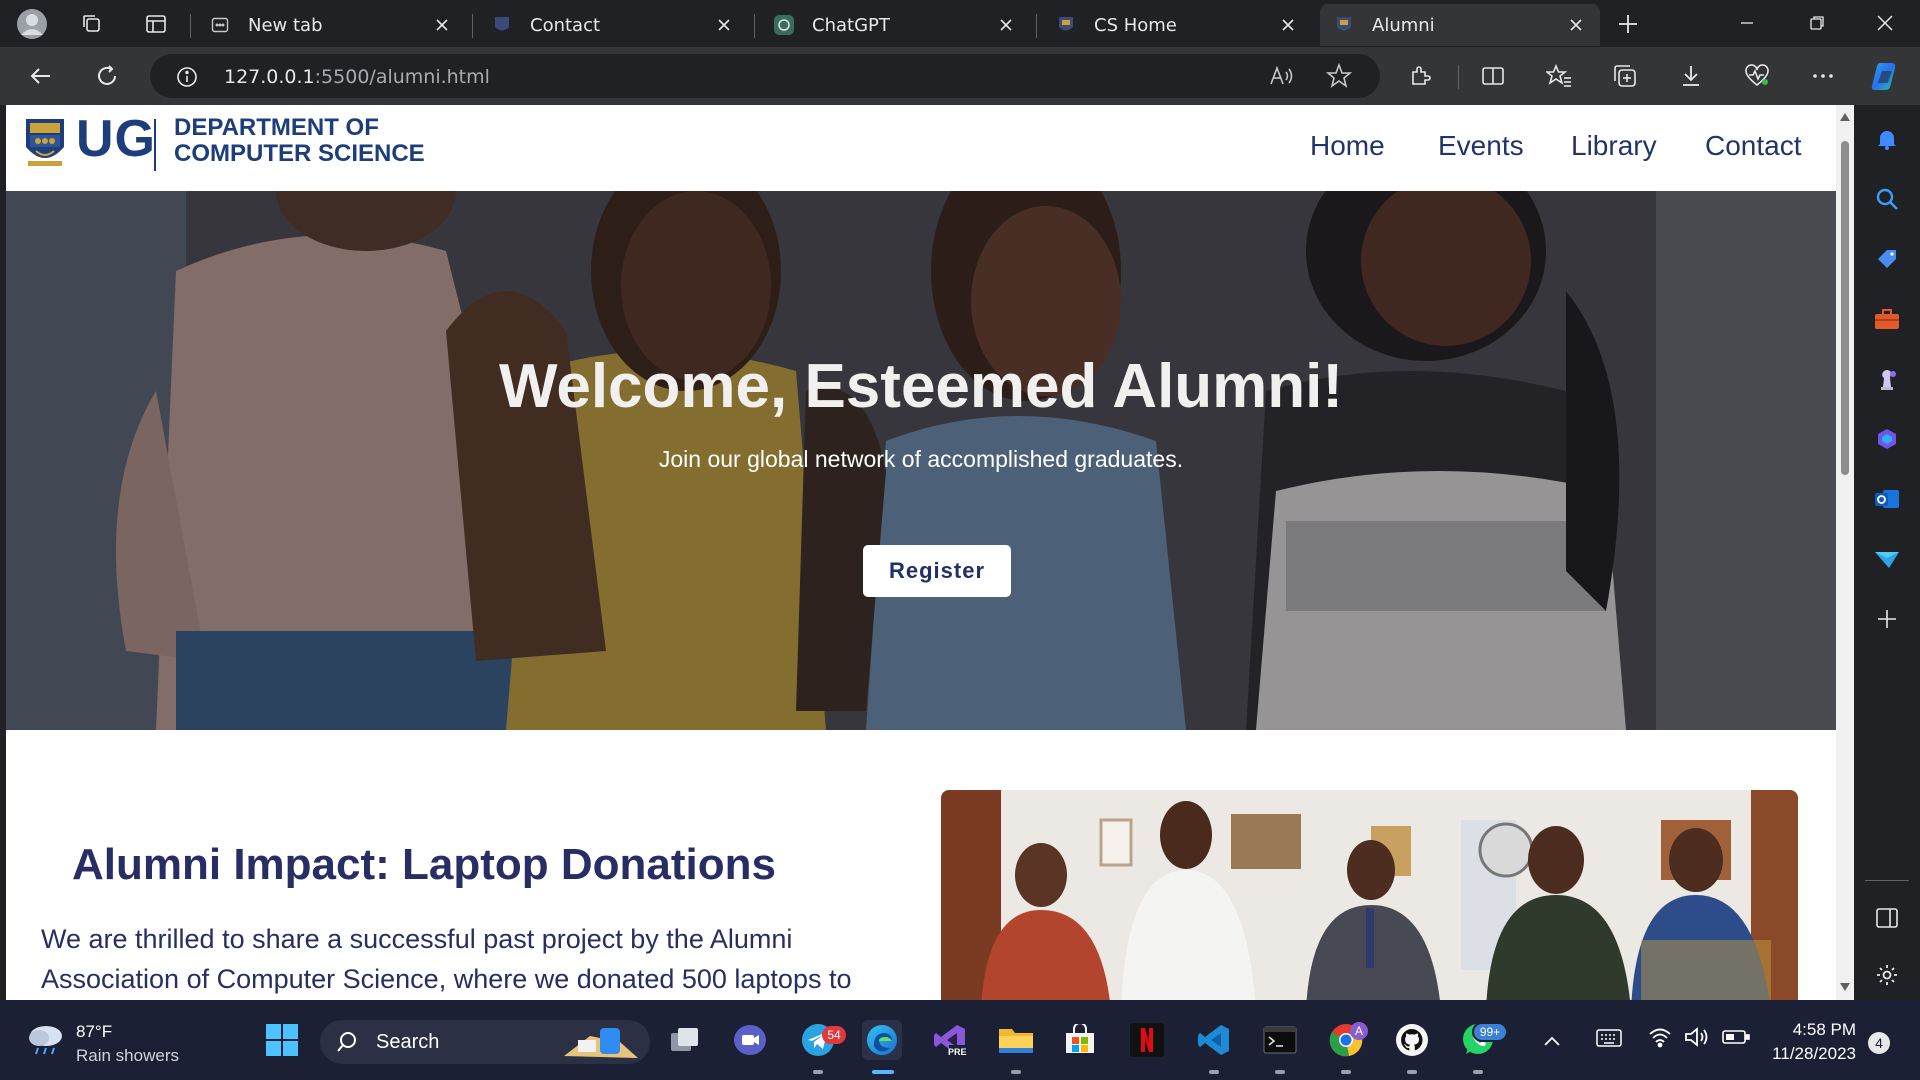 The height and width of the screenshot is (1080, 1920). Describe the element at coordinates (957, 1052) in the screenshot. I see `preview-pre-tag: PRE` at that location.